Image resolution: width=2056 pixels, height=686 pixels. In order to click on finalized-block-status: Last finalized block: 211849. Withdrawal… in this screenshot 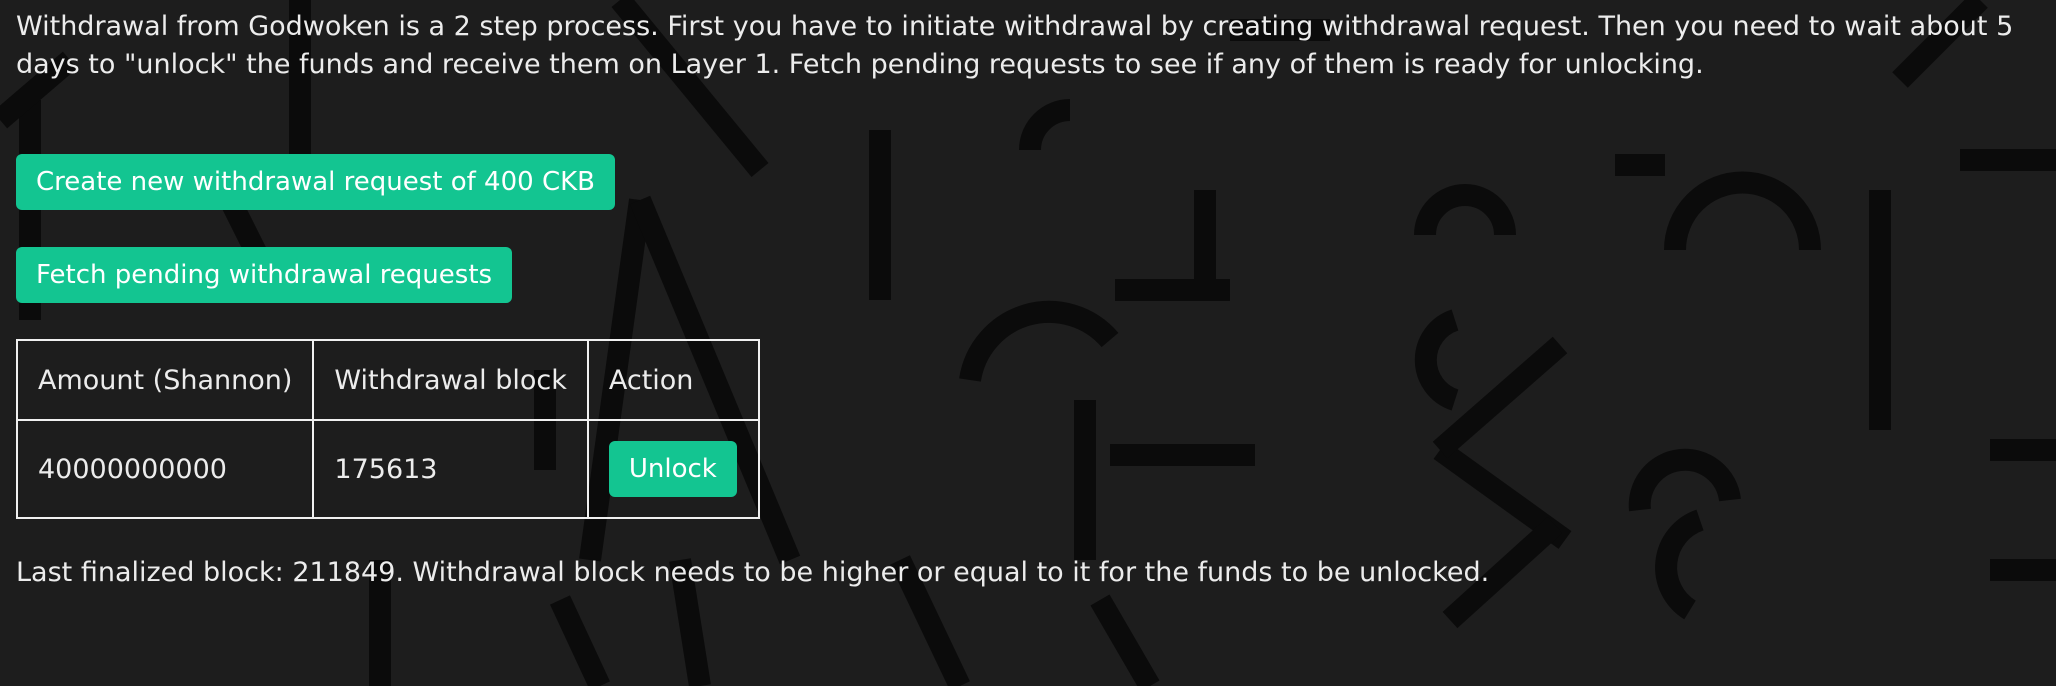, I will do `click(753, 572)`.